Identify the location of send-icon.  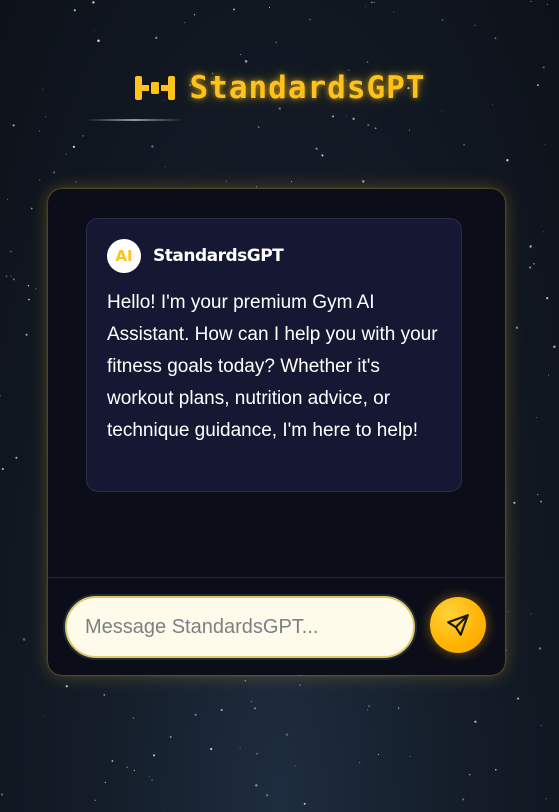
(458, 625).